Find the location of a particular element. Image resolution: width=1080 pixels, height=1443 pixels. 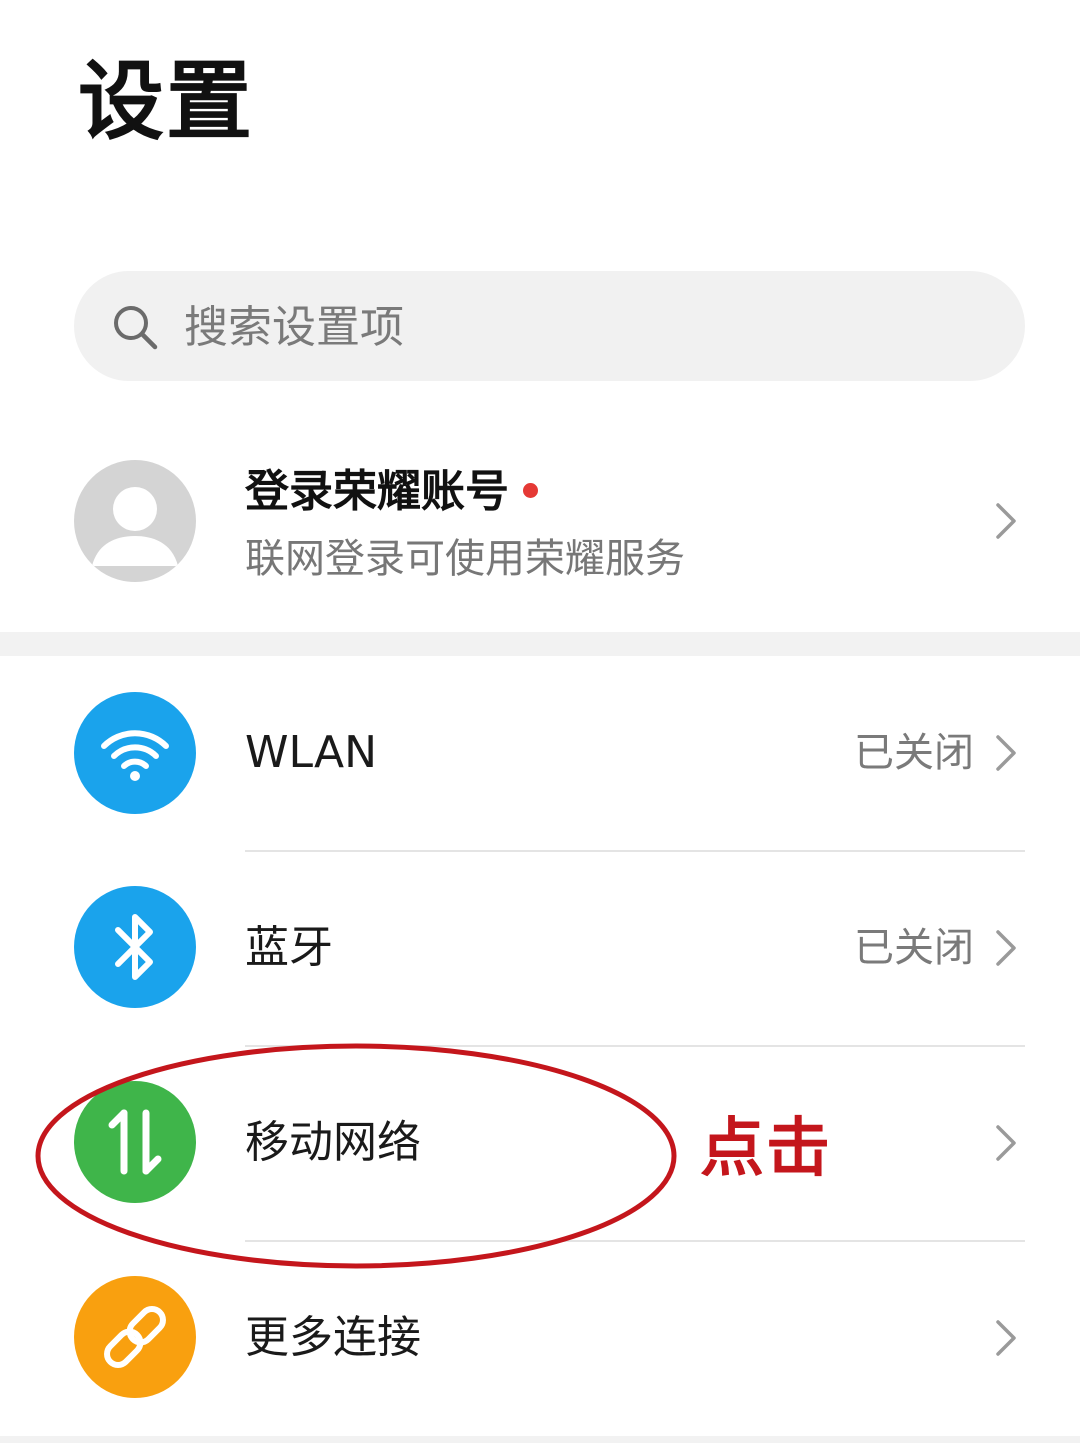

mobile-data-icon is located at coordinates (135, 1142).